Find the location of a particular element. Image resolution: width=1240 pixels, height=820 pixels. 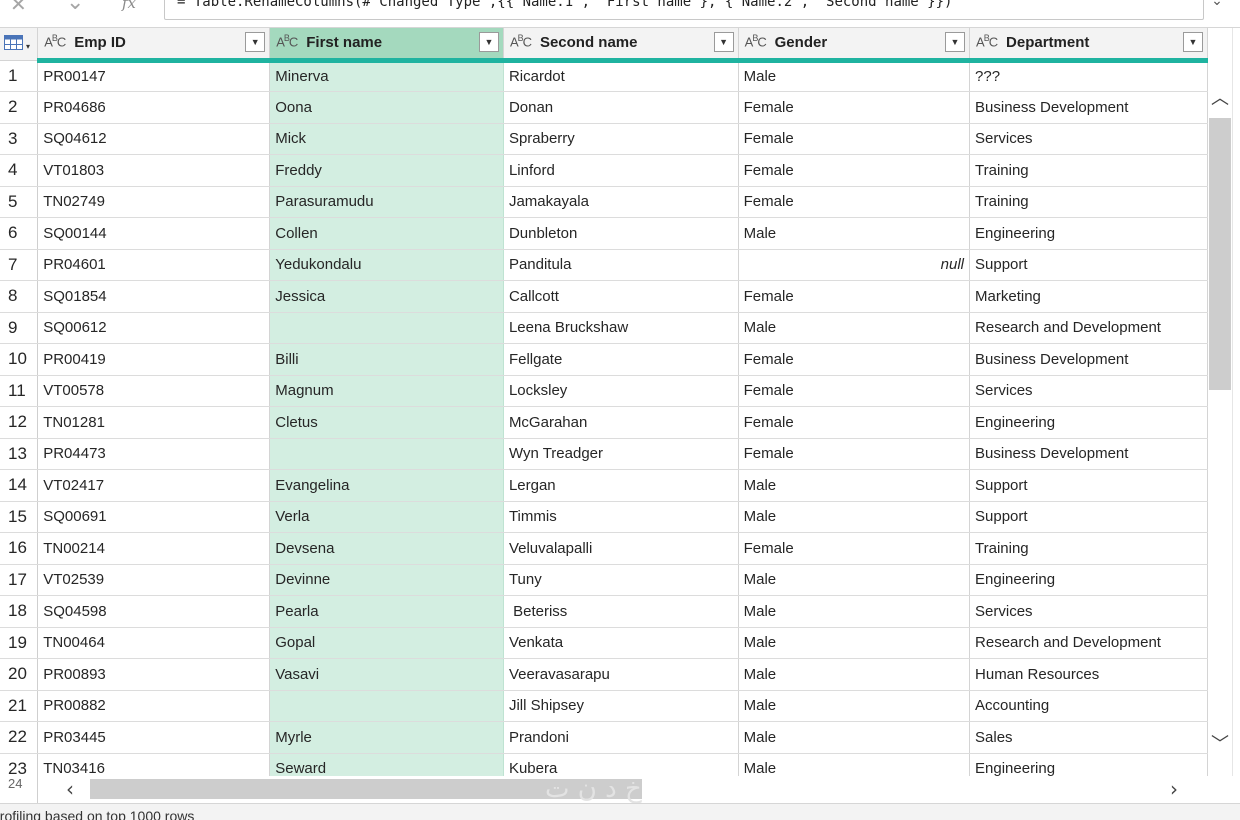

cell-first-name: Evangelina is located at coordinates (386, 485).